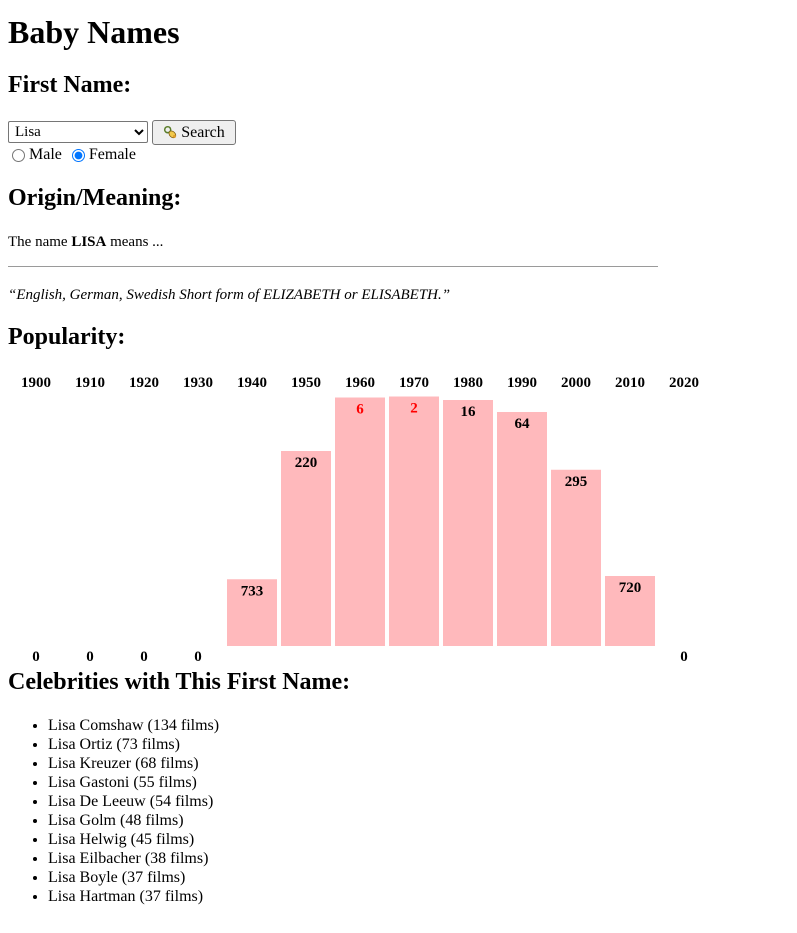 This screenshot has width=797, height=933. I want to click on meaning-prefix: The name, so click(38, 242).